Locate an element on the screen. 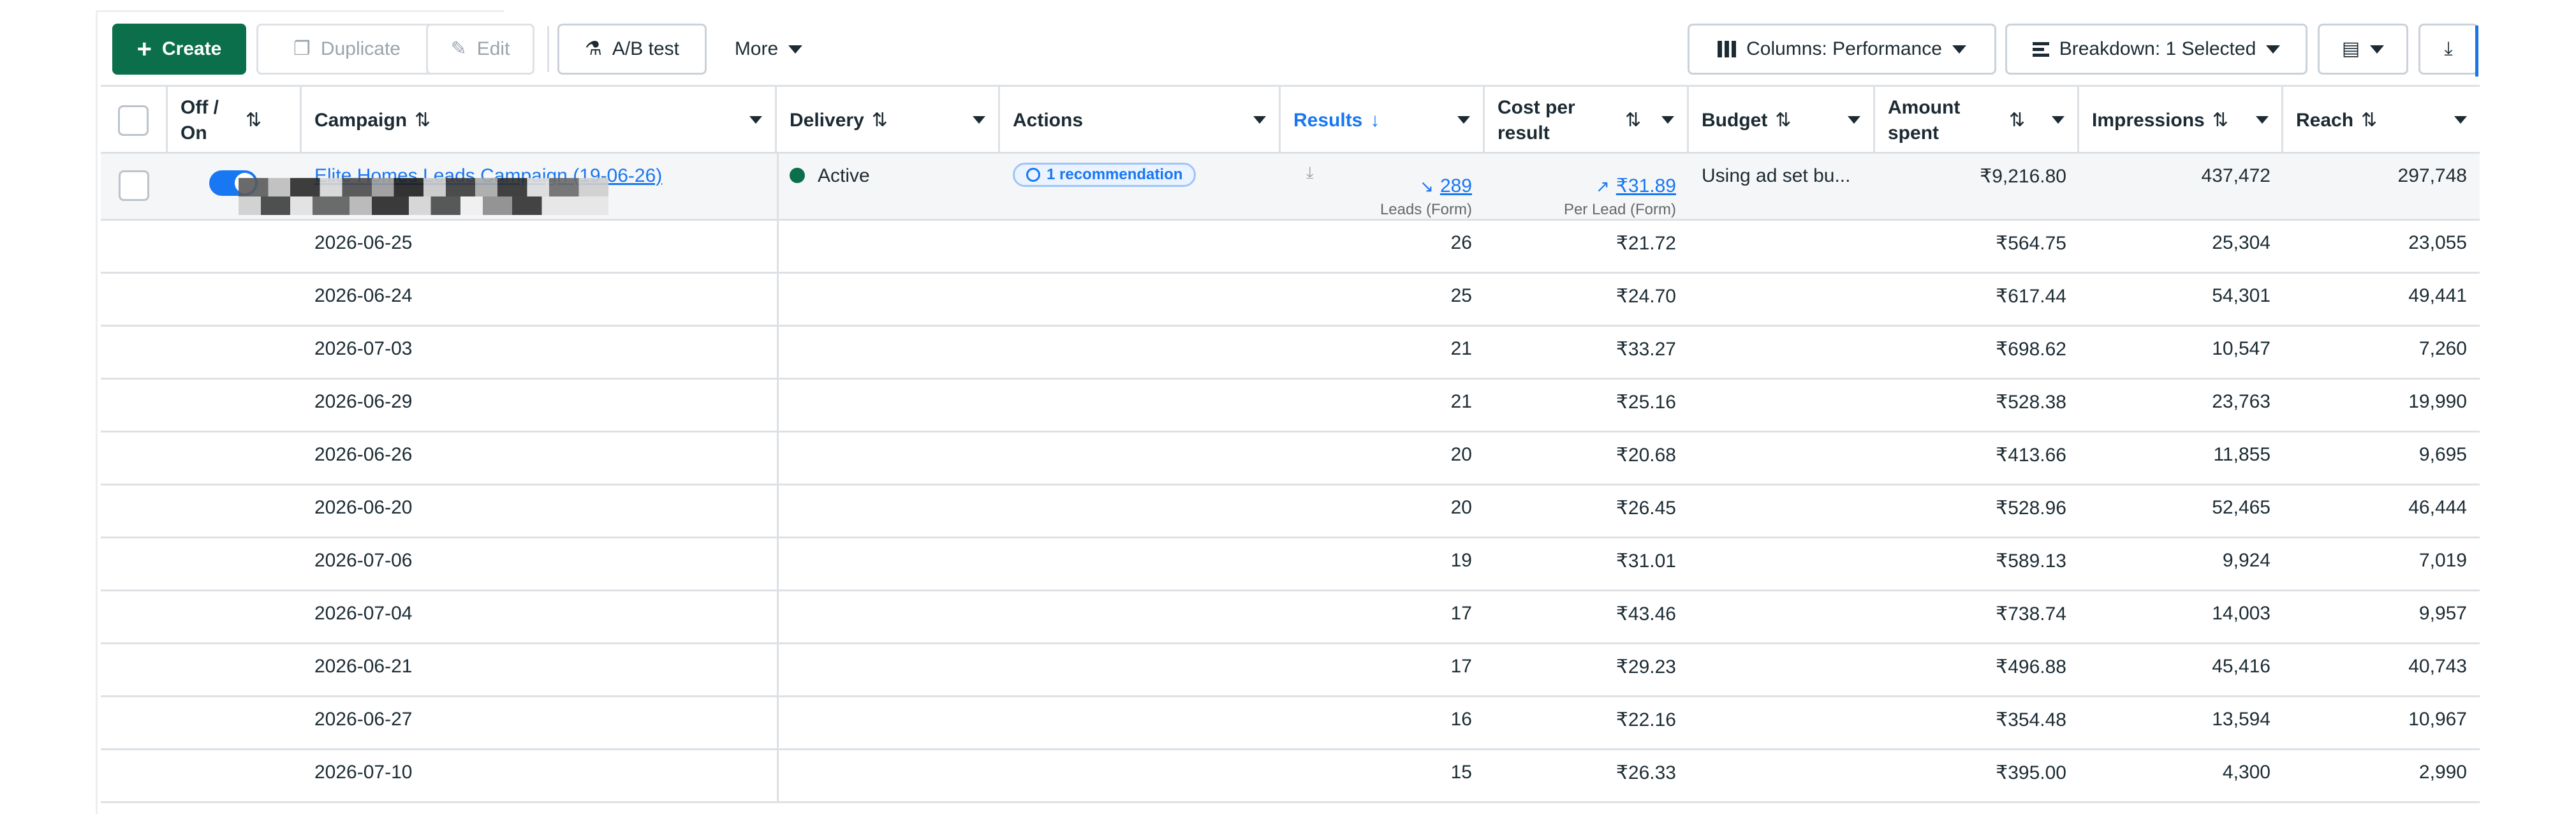  reach-cell: 10,967 is located at coordinates (2437, 719).